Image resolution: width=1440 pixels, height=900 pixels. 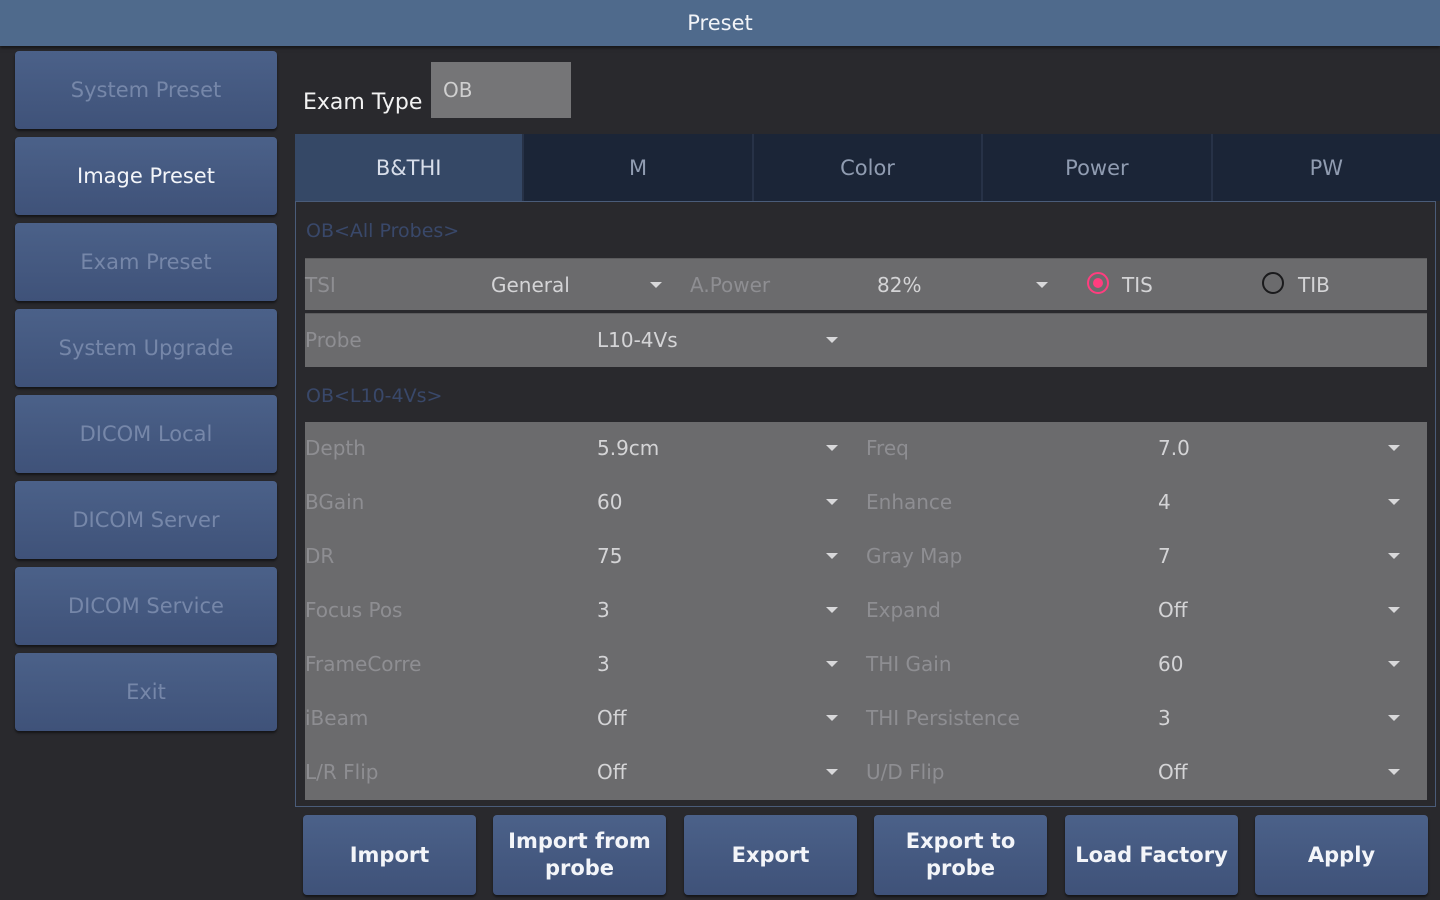 I want to click on sidebar-item-image-preset: Image Preset, so click(x=146, y=176).